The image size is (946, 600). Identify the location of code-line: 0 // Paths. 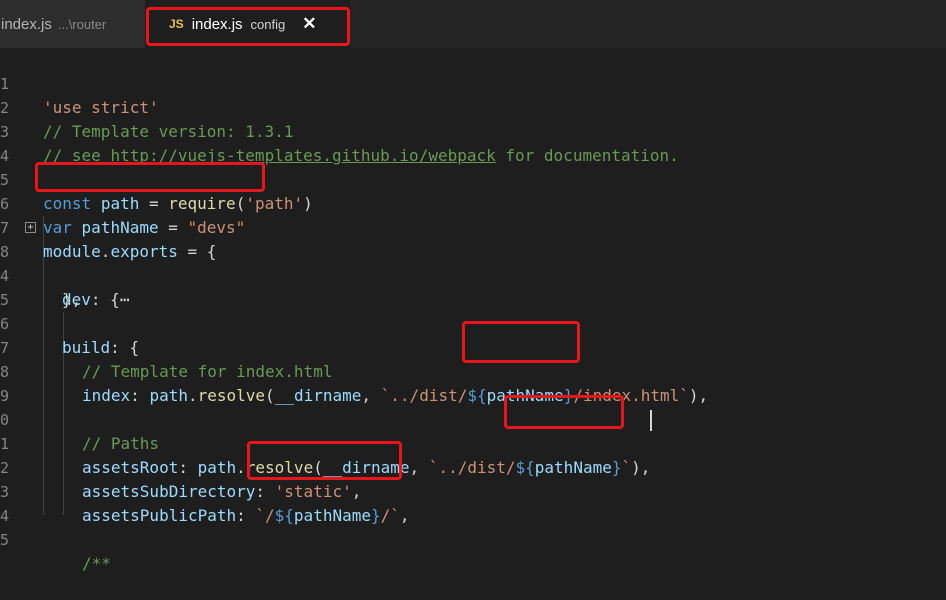
(79, 418).